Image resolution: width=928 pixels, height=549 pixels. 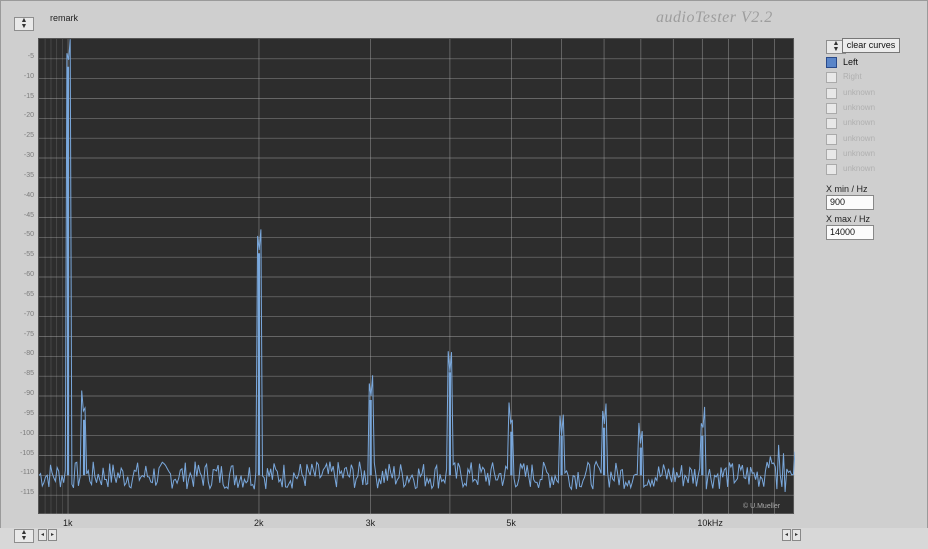 What do you see at coordinates (28, 96) in the screenshot?
I see `y-tick-label: -15` at bounding box center [28, 96].